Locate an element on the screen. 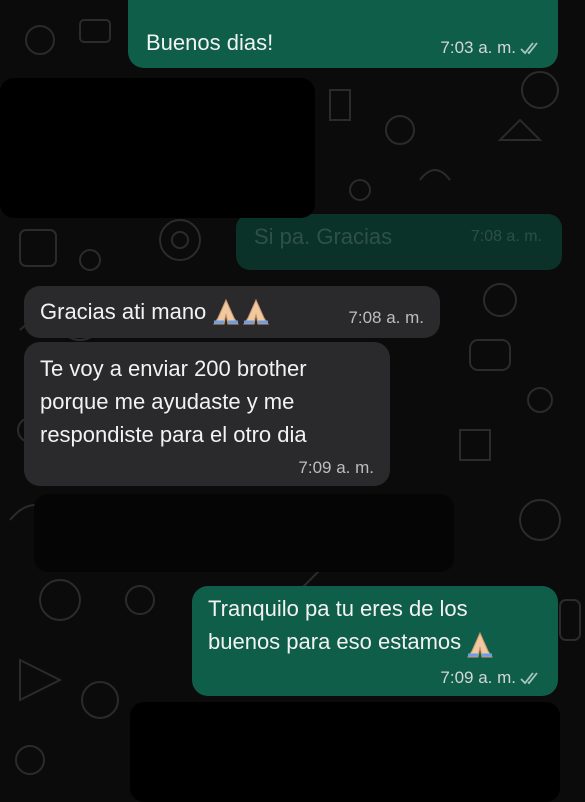  message-meta: 7:08 a. m. is located at coordinates (386, 318).